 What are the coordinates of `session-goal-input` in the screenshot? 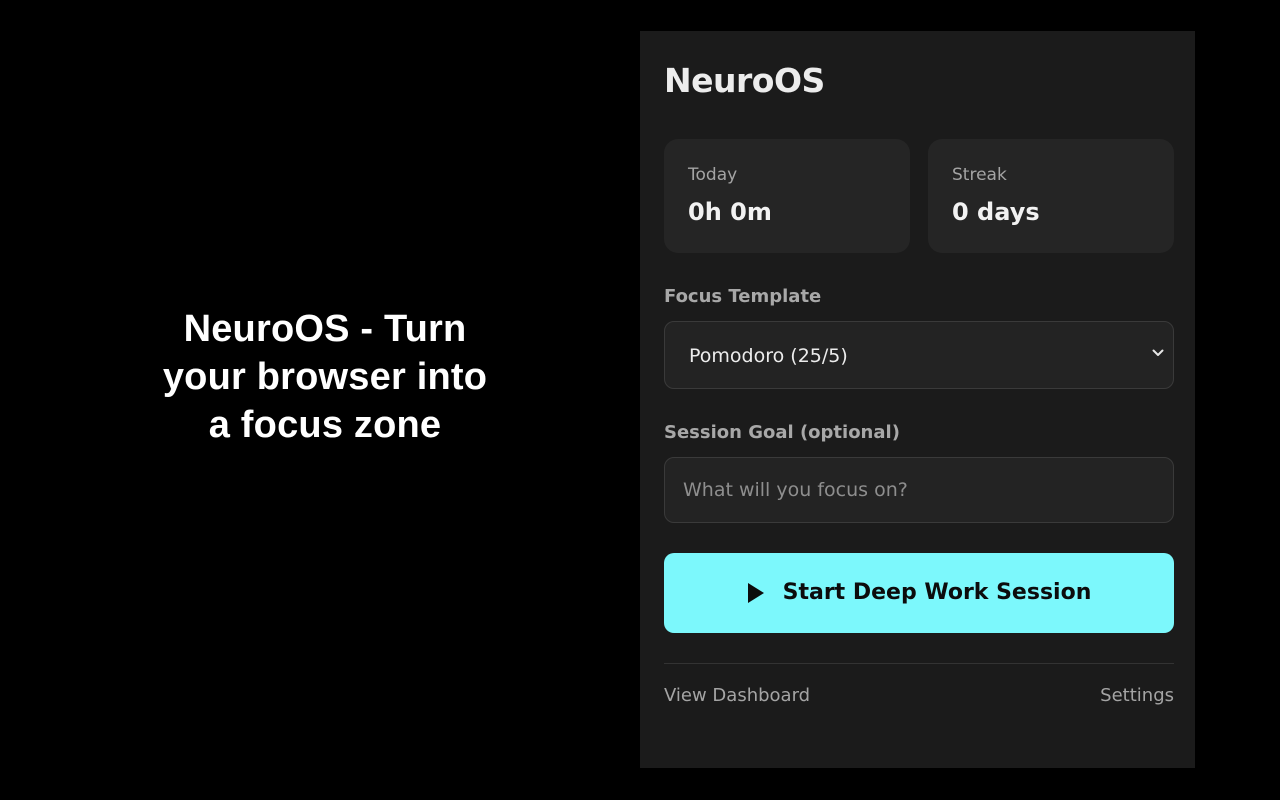 It's located at (919, 490).